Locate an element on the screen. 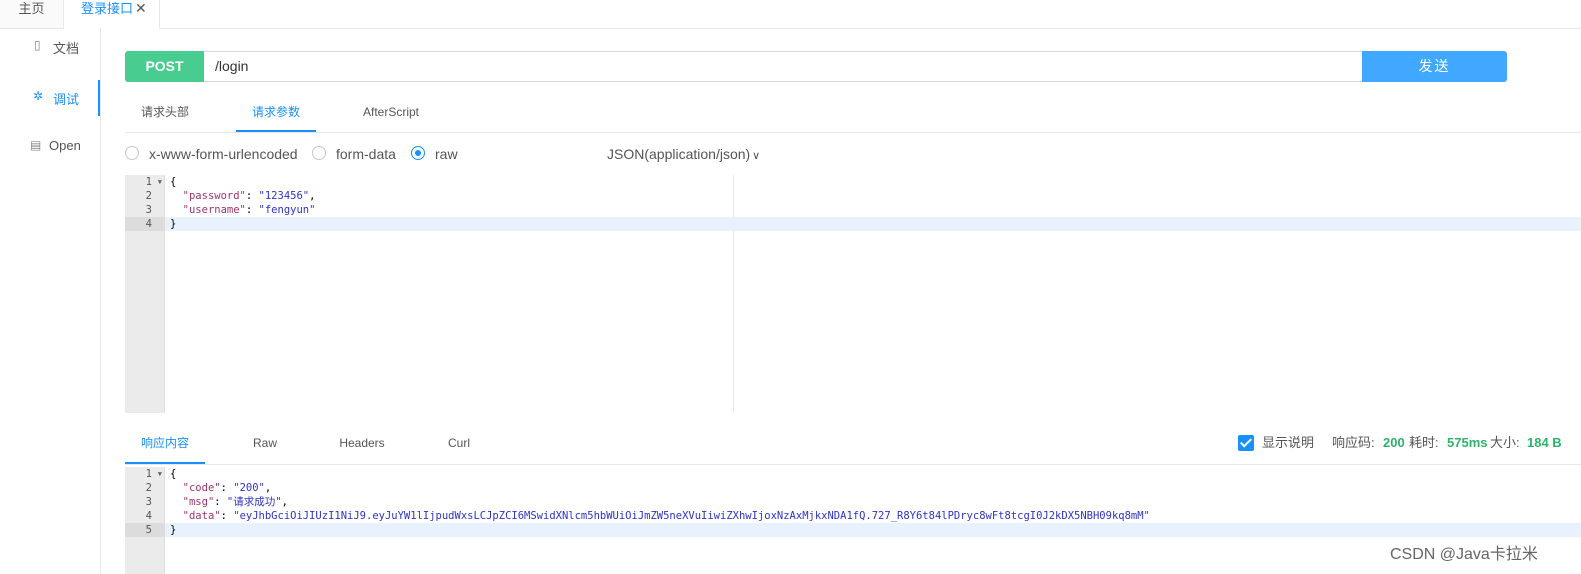  top-tab-bar: 主页 登录接口 ✕ is located at coordinates (790, 14).